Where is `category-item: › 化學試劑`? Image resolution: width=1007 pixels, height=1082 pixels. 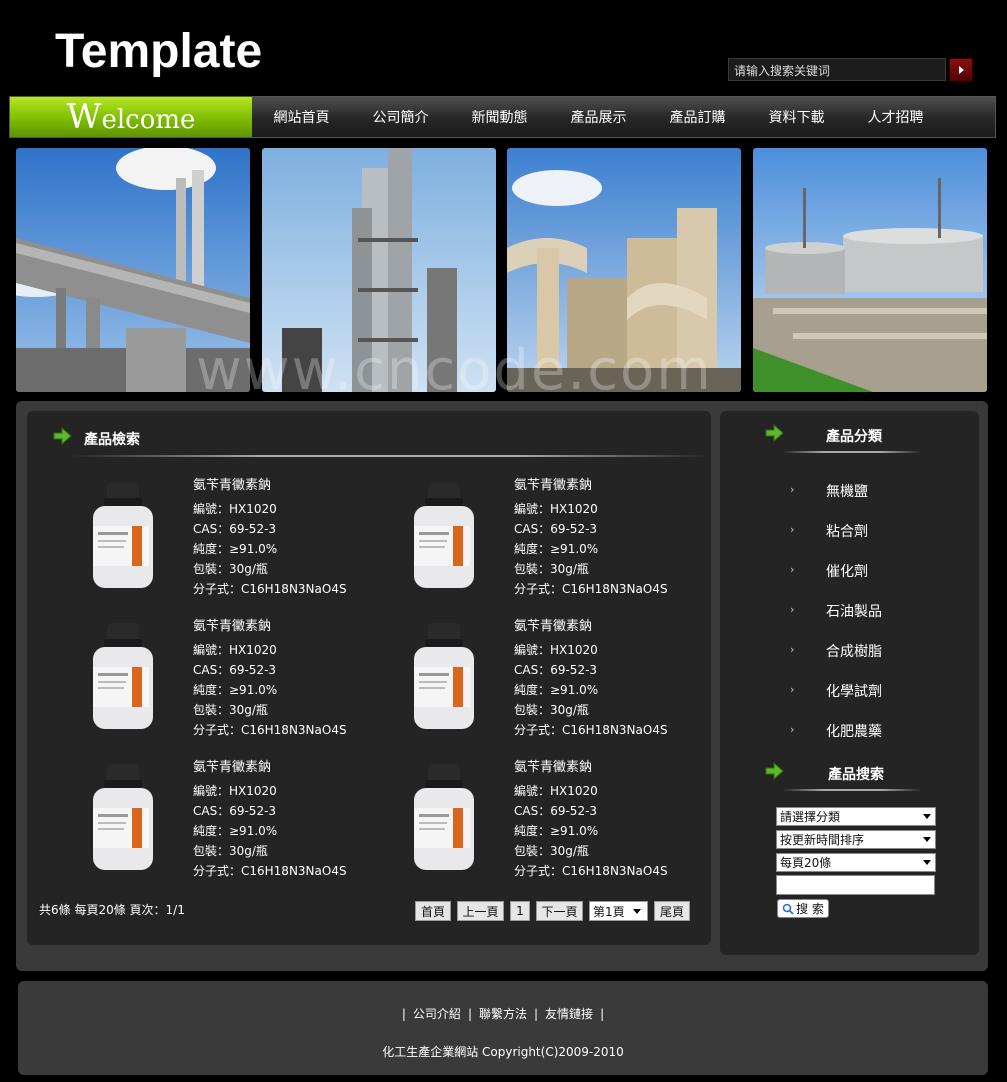
category-item: › 化學試劑 is located at coordinates (836, 691).